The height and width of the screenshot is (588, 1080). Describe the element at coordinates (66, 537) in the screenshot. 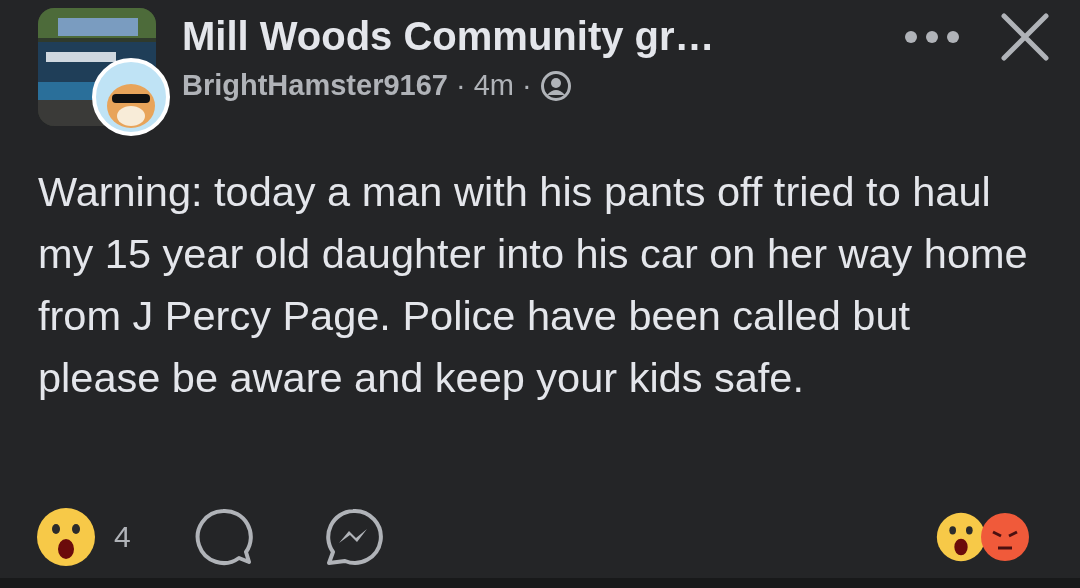

I see `wow-emoji-icon` at that location.